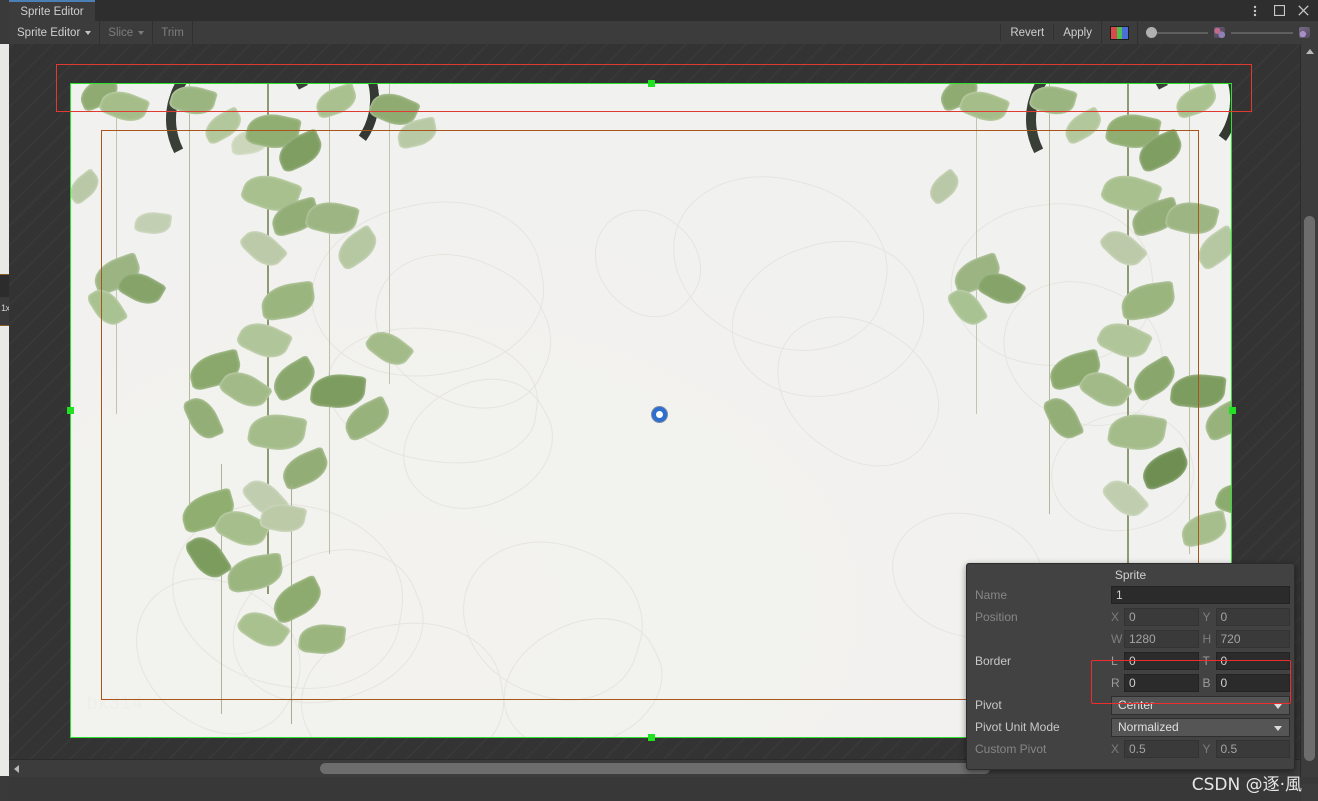 The width and height of the screenshot is (1318, 801). What do you see at coordinates (659, 414) in the screenshot?
I see `pivot-handle` at bounding box center [659, 414].